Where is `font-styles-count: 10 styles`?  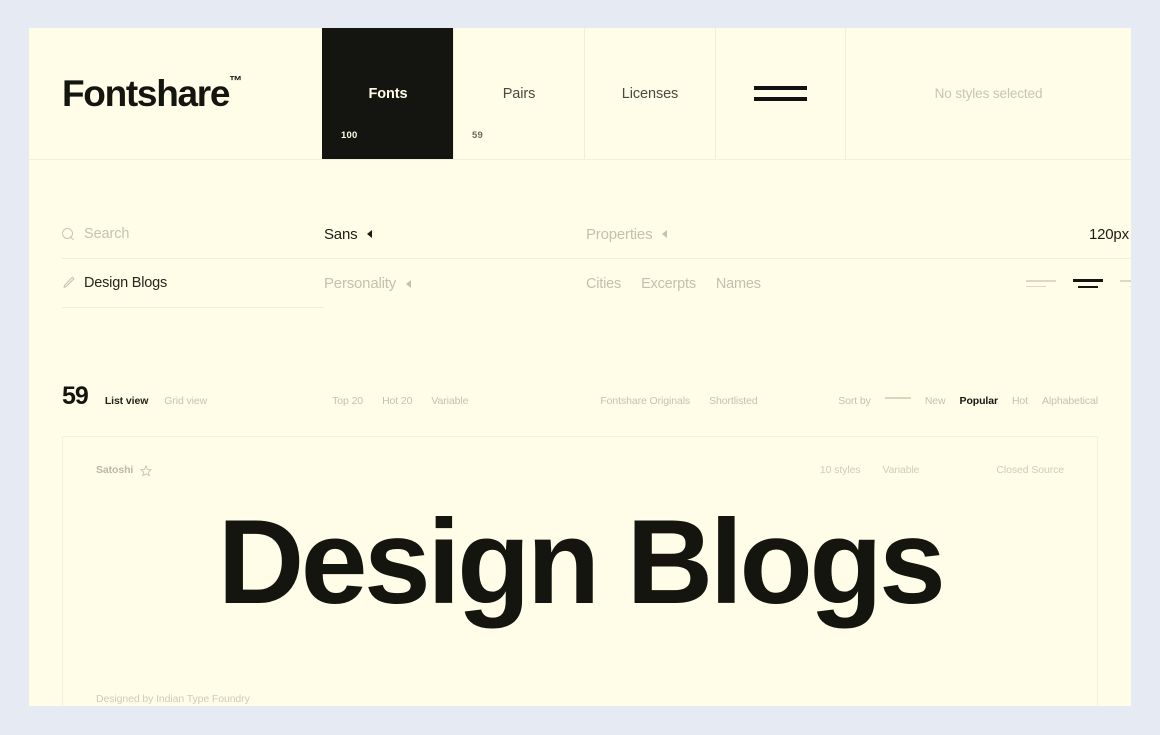 font-styles-count: 10 styles is located at coordinates (840, 470).